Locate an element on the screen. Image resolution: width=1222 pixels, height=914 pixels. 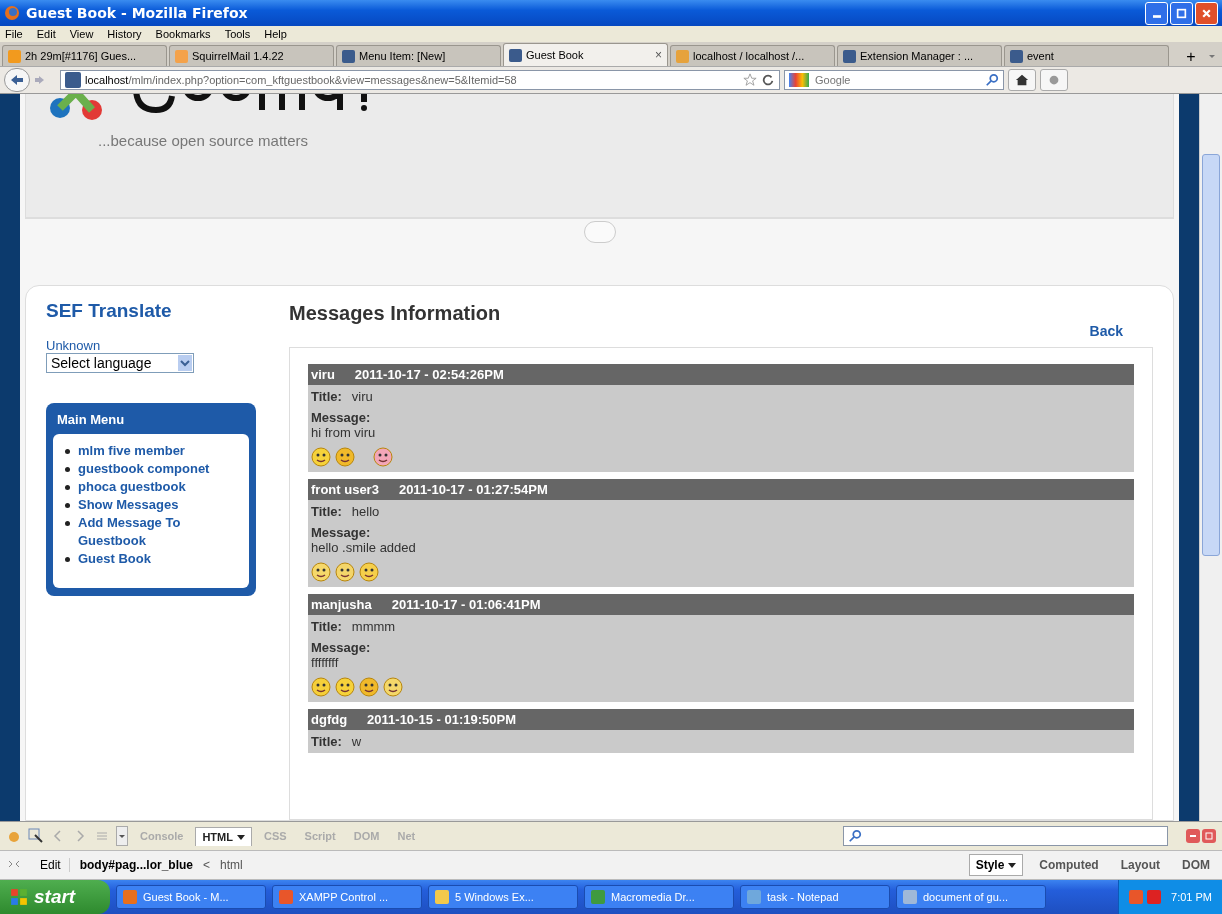
search-field is located at coordinates (1005, 836).